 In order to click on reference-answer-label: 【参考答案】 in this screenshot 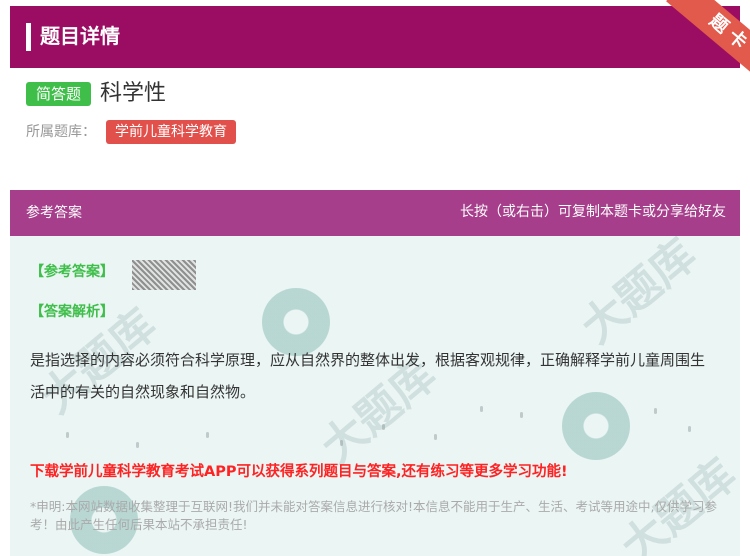, I will do `click(72, 272)`.